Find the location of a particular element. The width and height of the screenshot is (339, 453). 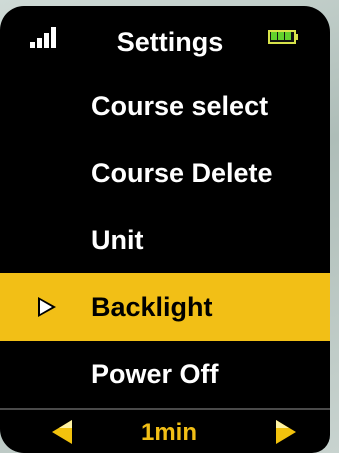

menu-item-unit: Unit is located at coordinates (165, 240).